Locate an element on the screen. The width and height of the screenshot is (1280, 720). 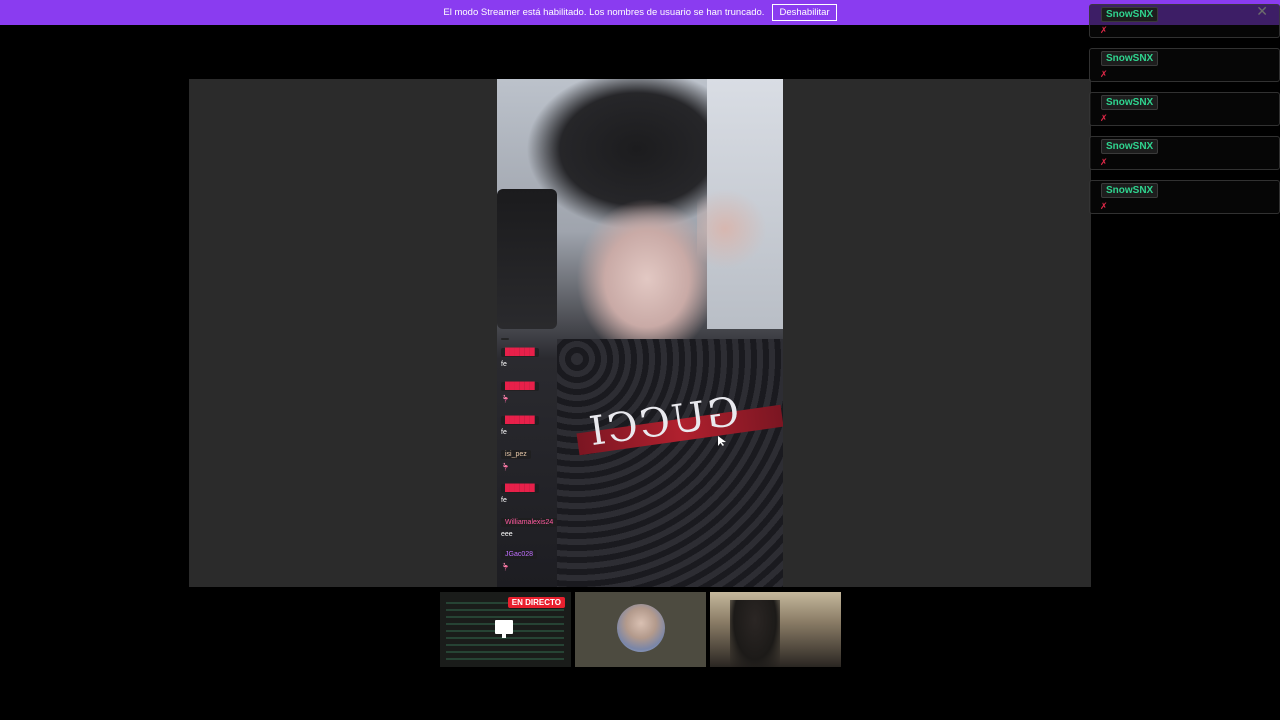
overlay-chat-username: JGac028 is located at coordinates (519, 554).